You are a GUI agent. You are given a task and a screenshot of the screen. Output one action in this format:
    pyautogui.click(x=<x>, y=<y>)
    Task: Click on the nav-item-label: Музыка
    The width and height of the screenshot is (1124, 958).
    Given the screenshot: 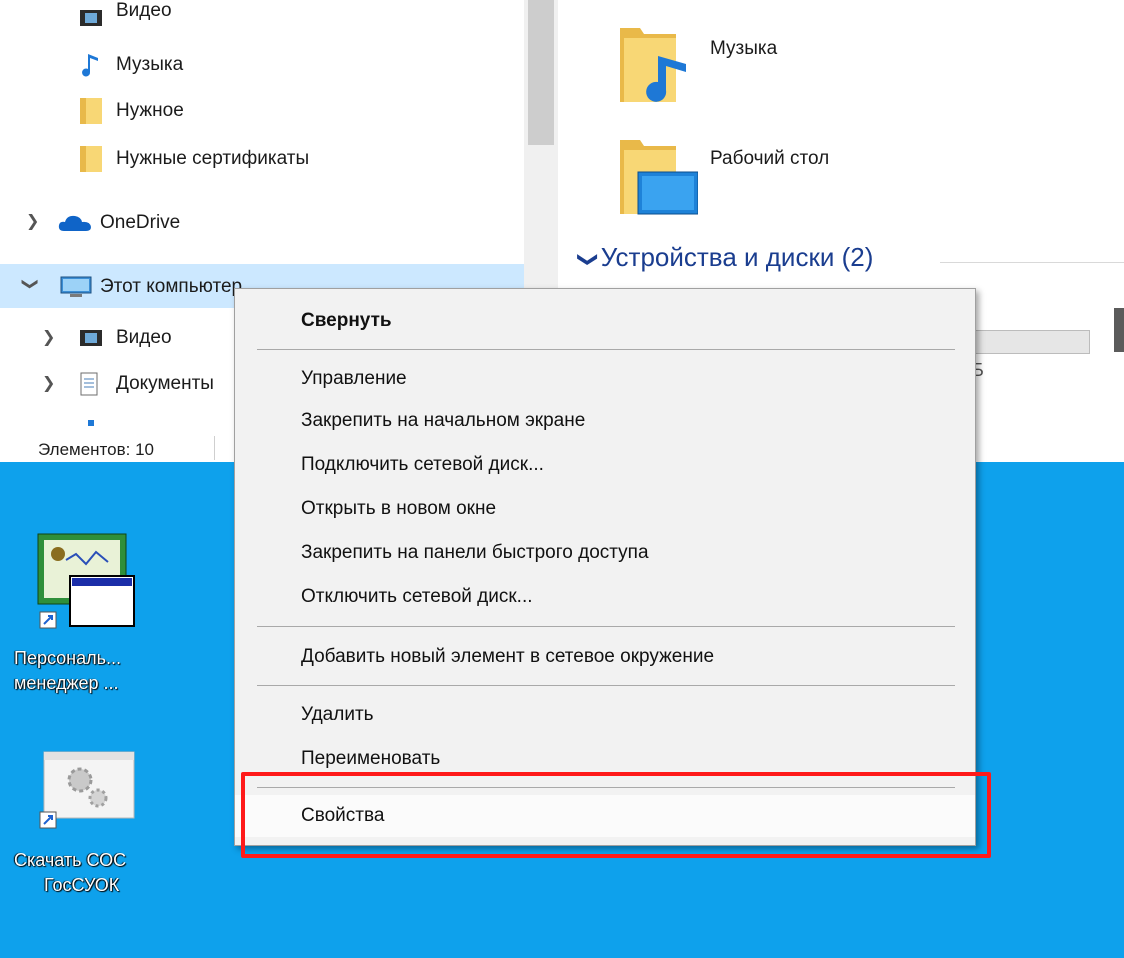 What is the action you would take?
    pyautogui.click(x=150, y=64)
    